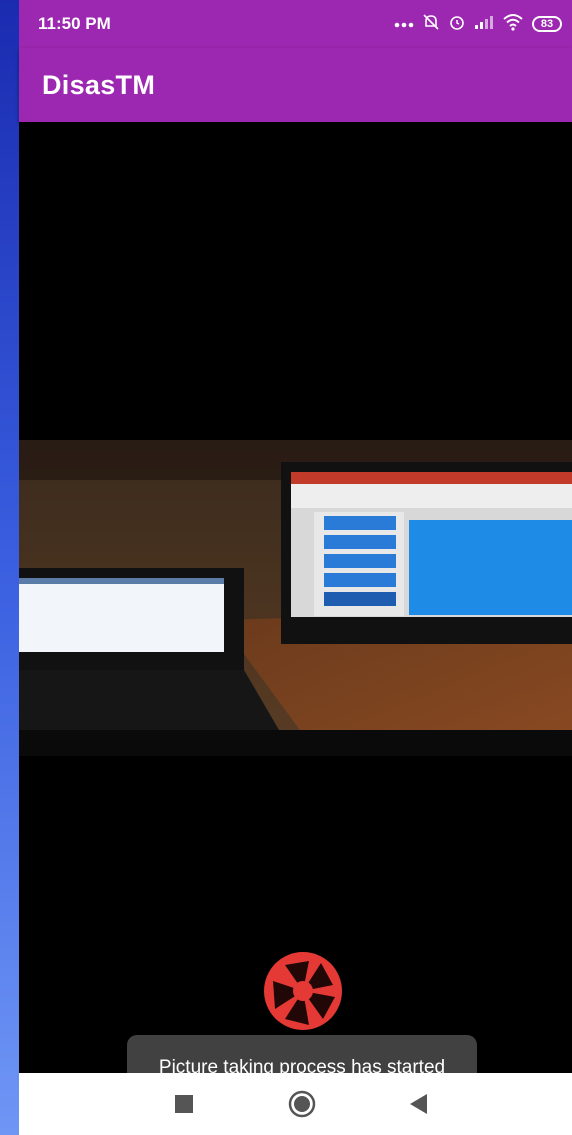 This screenshot has width=572, height=1135. What do you see at coordinates (302, 1054) in the screenshot?
I see `toast-message: Picture taking process has started` at bounding box center [302, 1054].